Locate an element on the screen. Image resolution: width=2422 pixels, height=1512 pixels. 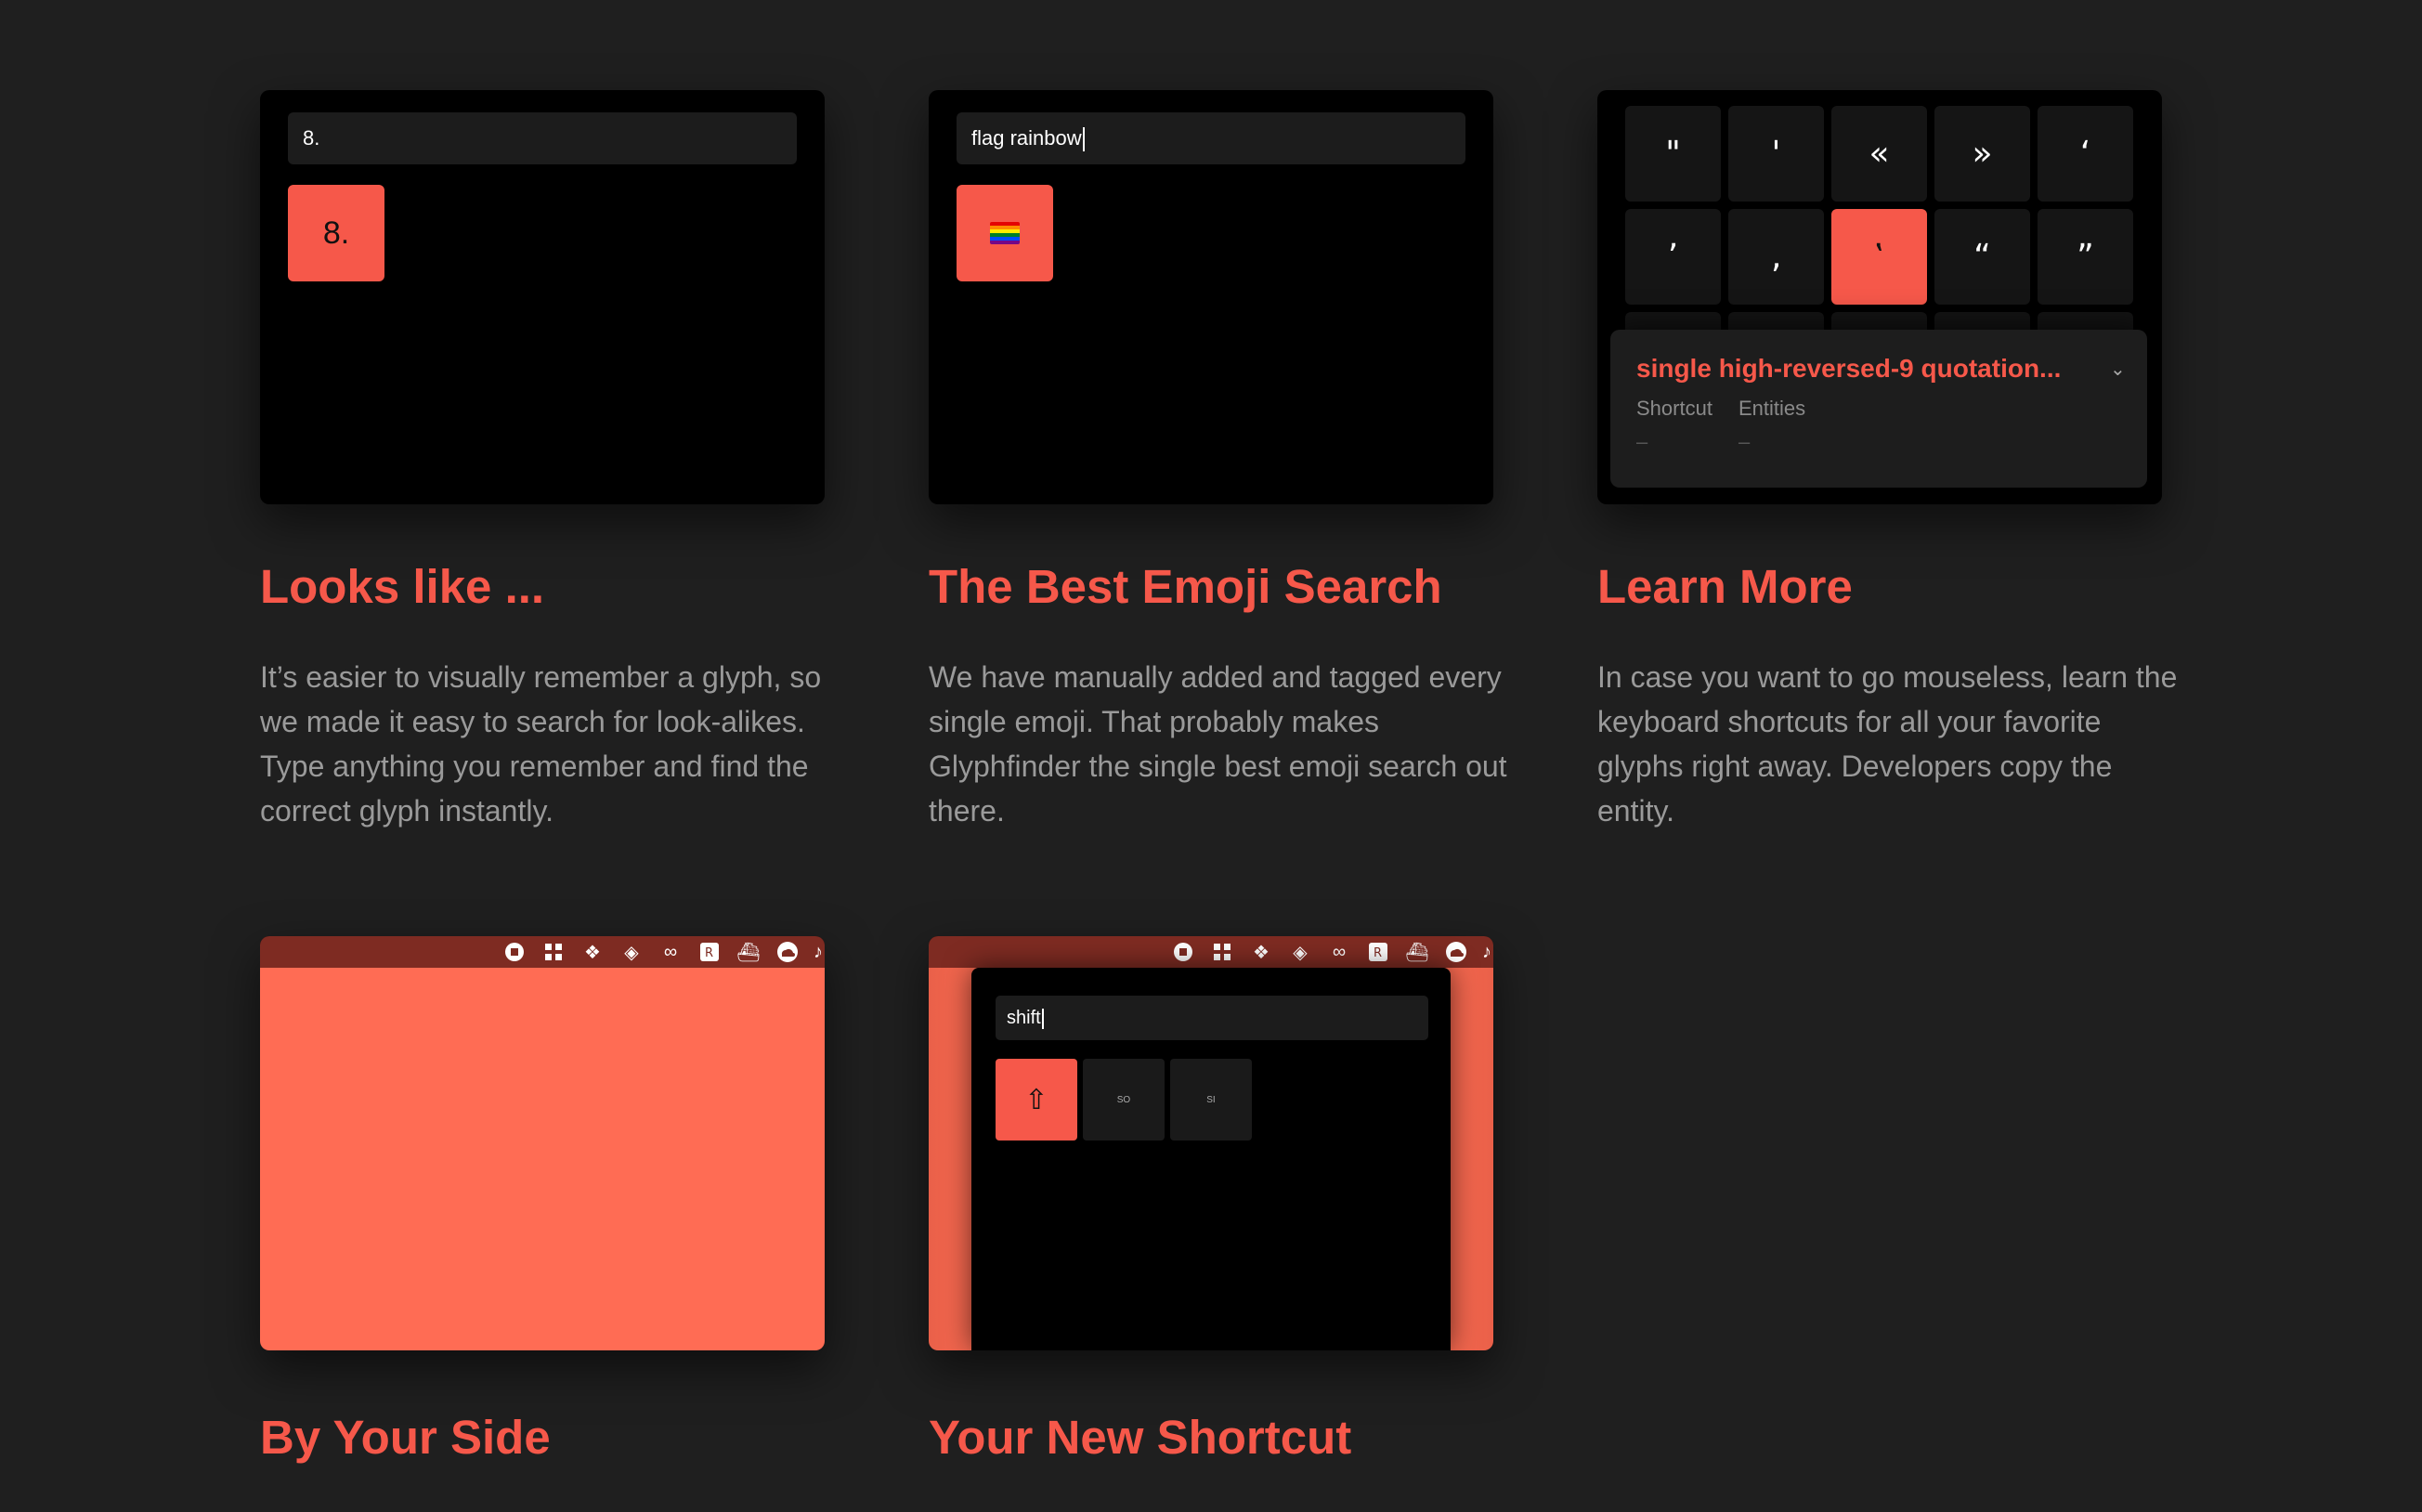
glyph-cell: " is located at coordinates (1673, 154).